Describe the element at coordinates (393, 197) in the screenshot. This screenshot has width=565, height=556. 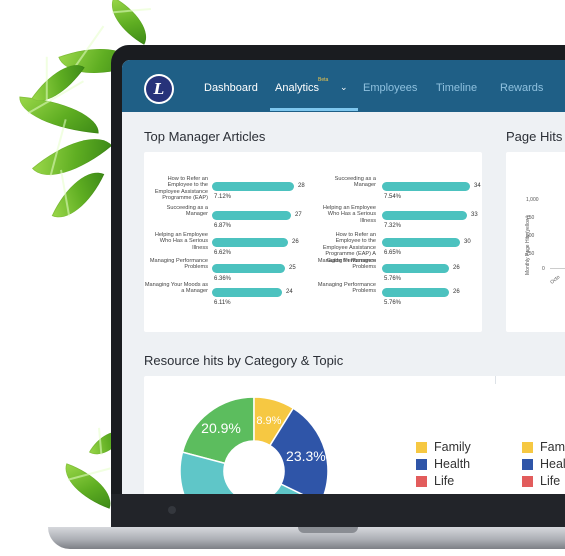
I see `bar-percent: 7.54%` at that location.